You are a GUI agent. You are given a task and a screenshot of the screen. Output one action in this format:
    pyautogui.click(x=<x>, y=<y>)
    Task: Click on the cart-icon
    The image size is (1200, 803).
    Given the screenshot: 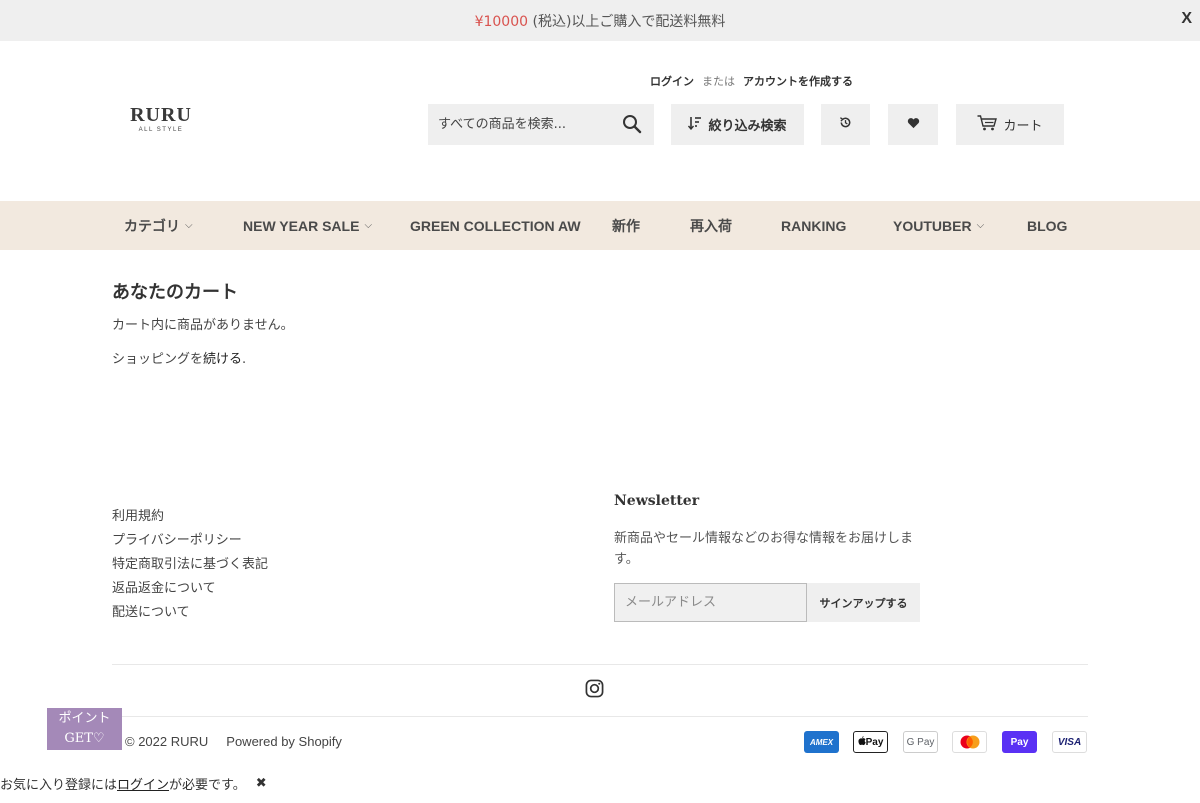 What is the action you would take?
    pyautogui.click(x=987, y=124)
    